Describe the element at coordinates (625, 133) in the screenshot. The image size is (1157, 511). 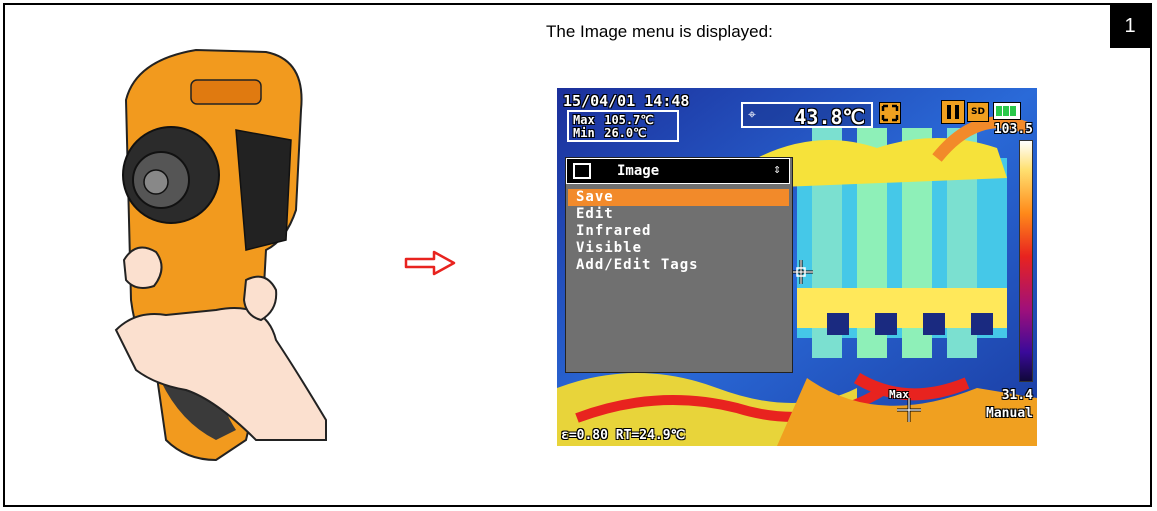
I see `min-value: 26.0℃` at that location.